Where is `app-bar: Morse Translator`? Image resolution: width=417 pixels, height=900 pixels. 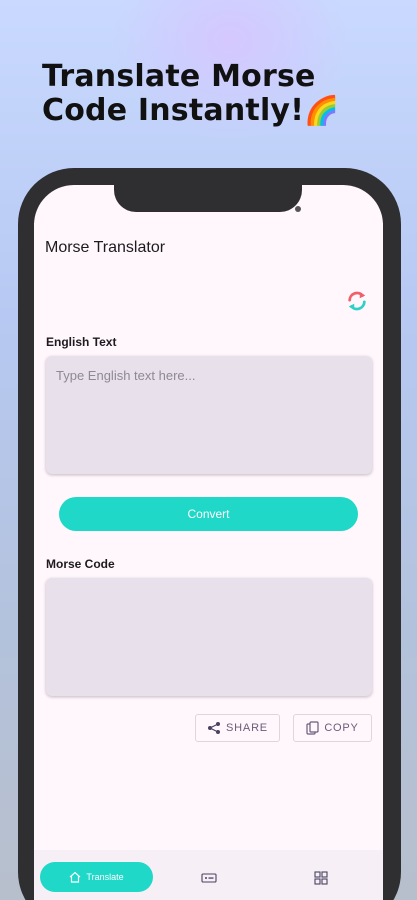 app-bar: Morse Translator is located at coordinates (208, 247).